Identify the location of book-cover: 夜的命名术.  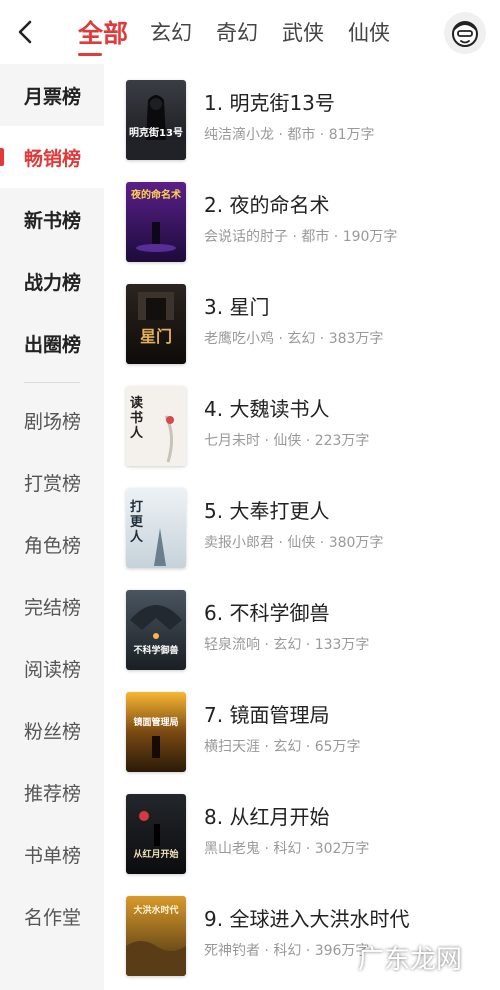
(156, 222).